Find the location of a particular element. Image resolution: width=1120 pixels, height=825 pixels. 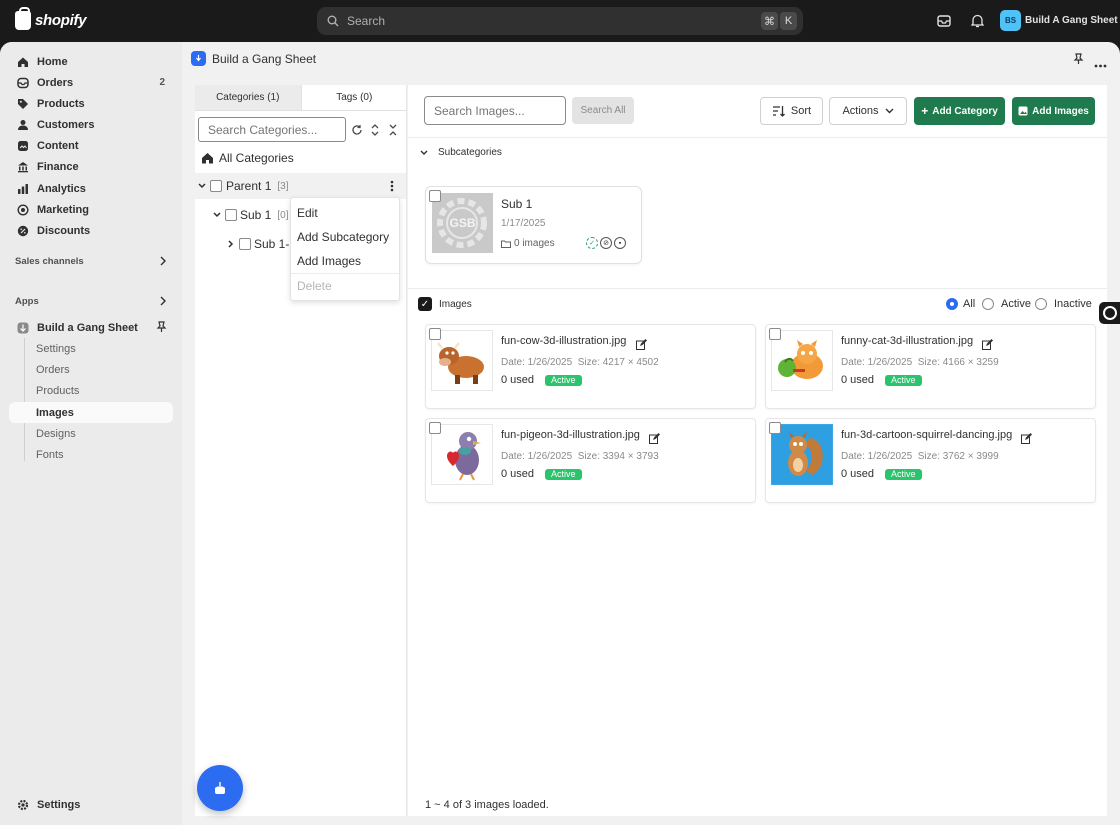

bell-icon is located at coordinates (977, 21).